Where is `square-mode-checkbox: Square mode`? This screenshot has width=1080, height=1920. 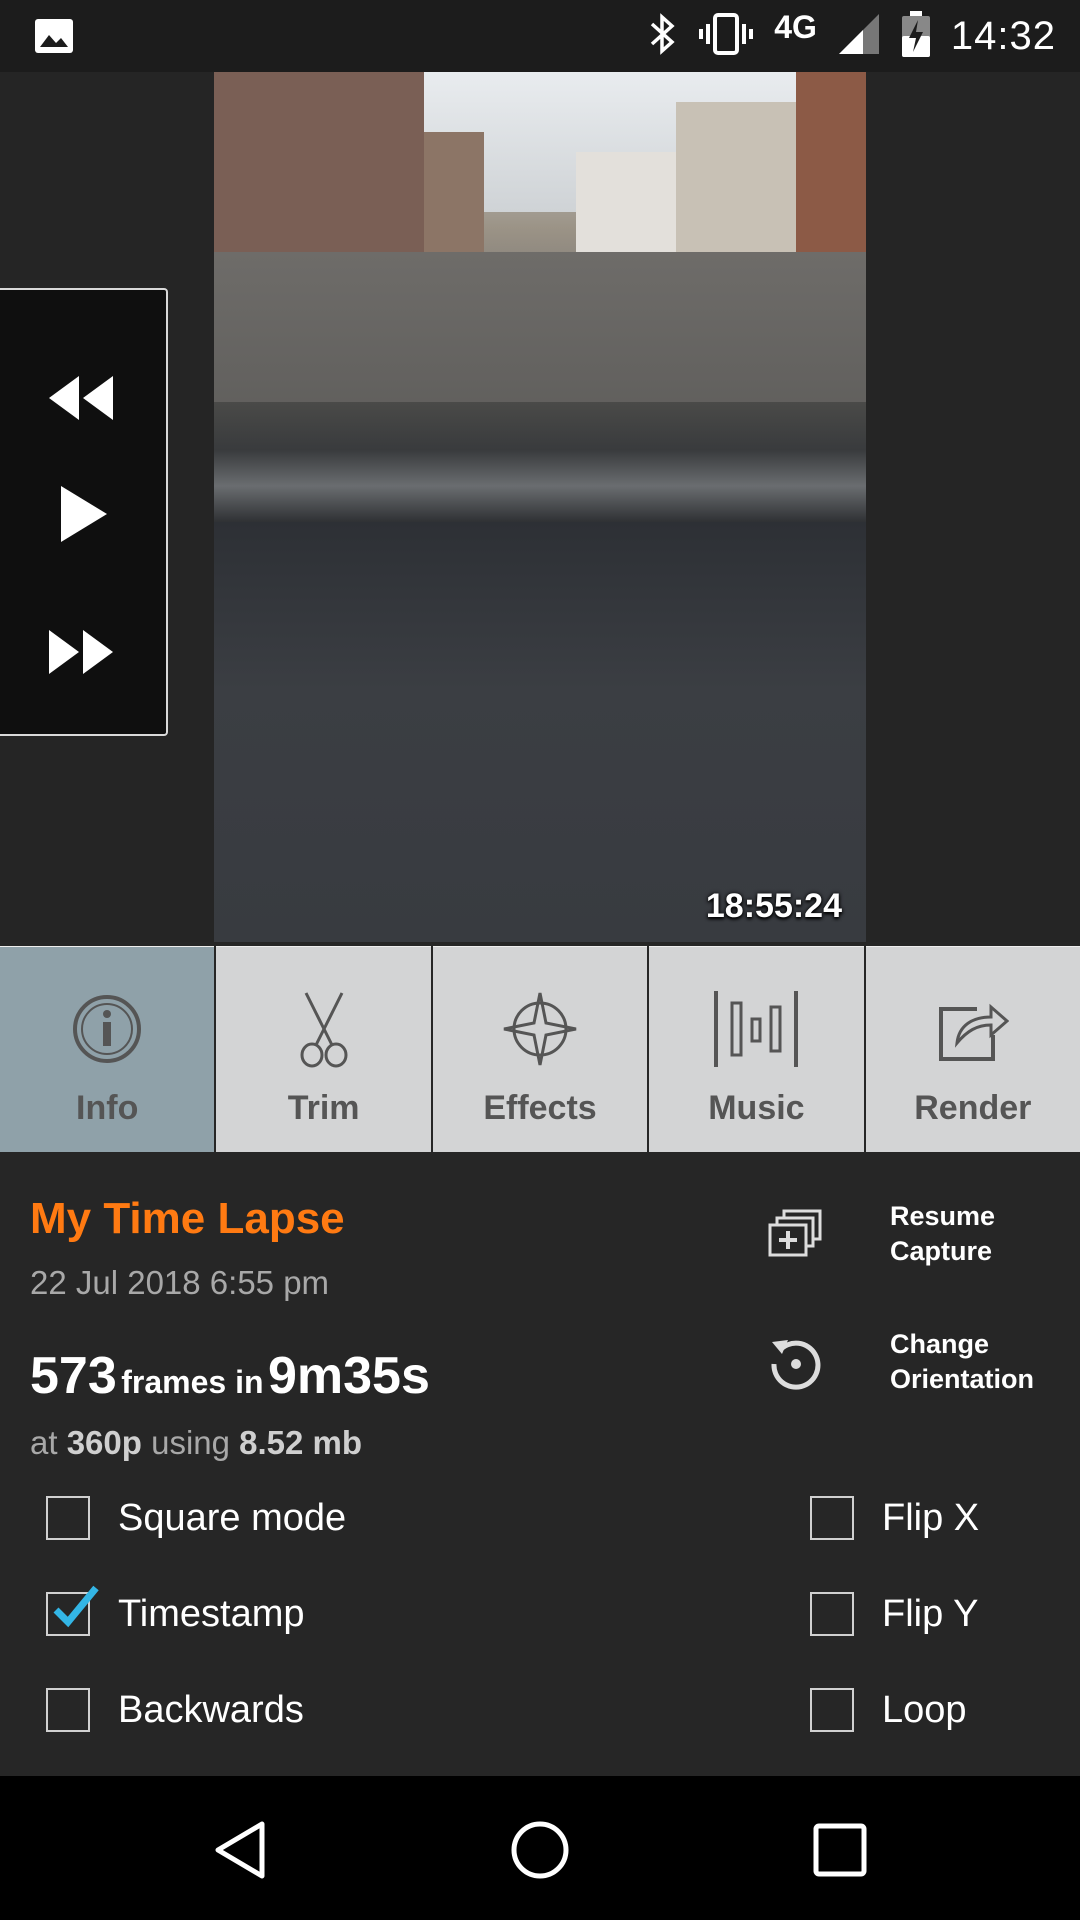
square-mode-checkbox: Square mode is located at coordinates (196, 1518).